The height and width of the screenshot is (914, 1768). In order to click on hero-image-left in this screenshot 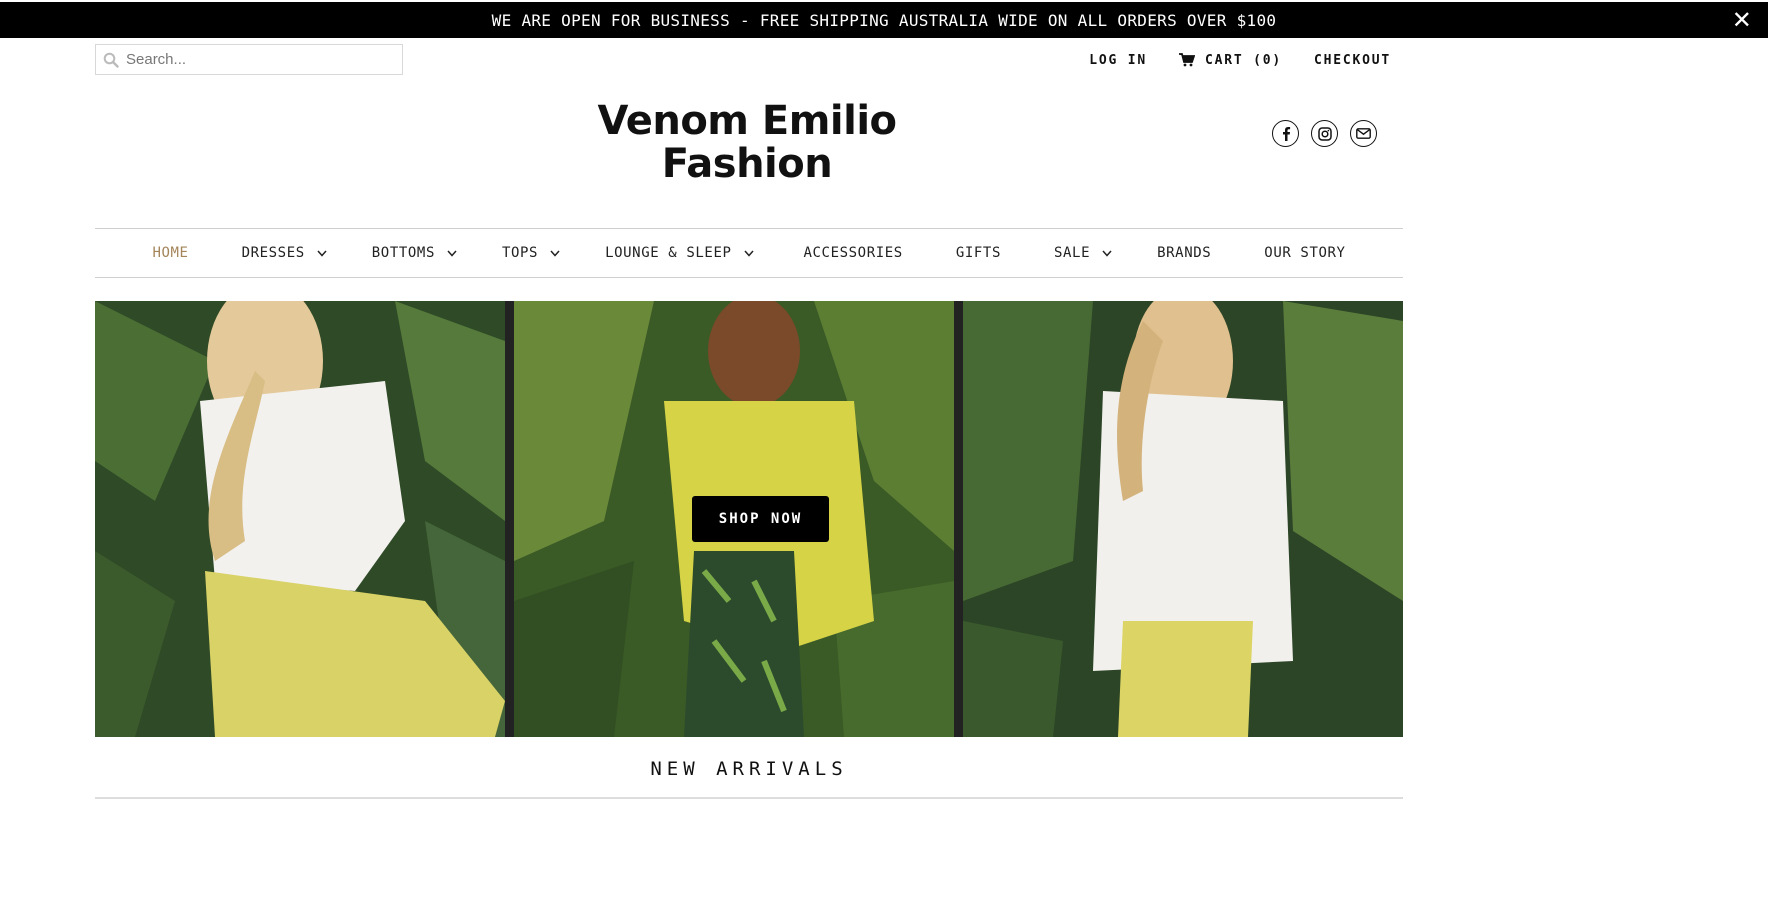, I will do `click(300, 519)`.